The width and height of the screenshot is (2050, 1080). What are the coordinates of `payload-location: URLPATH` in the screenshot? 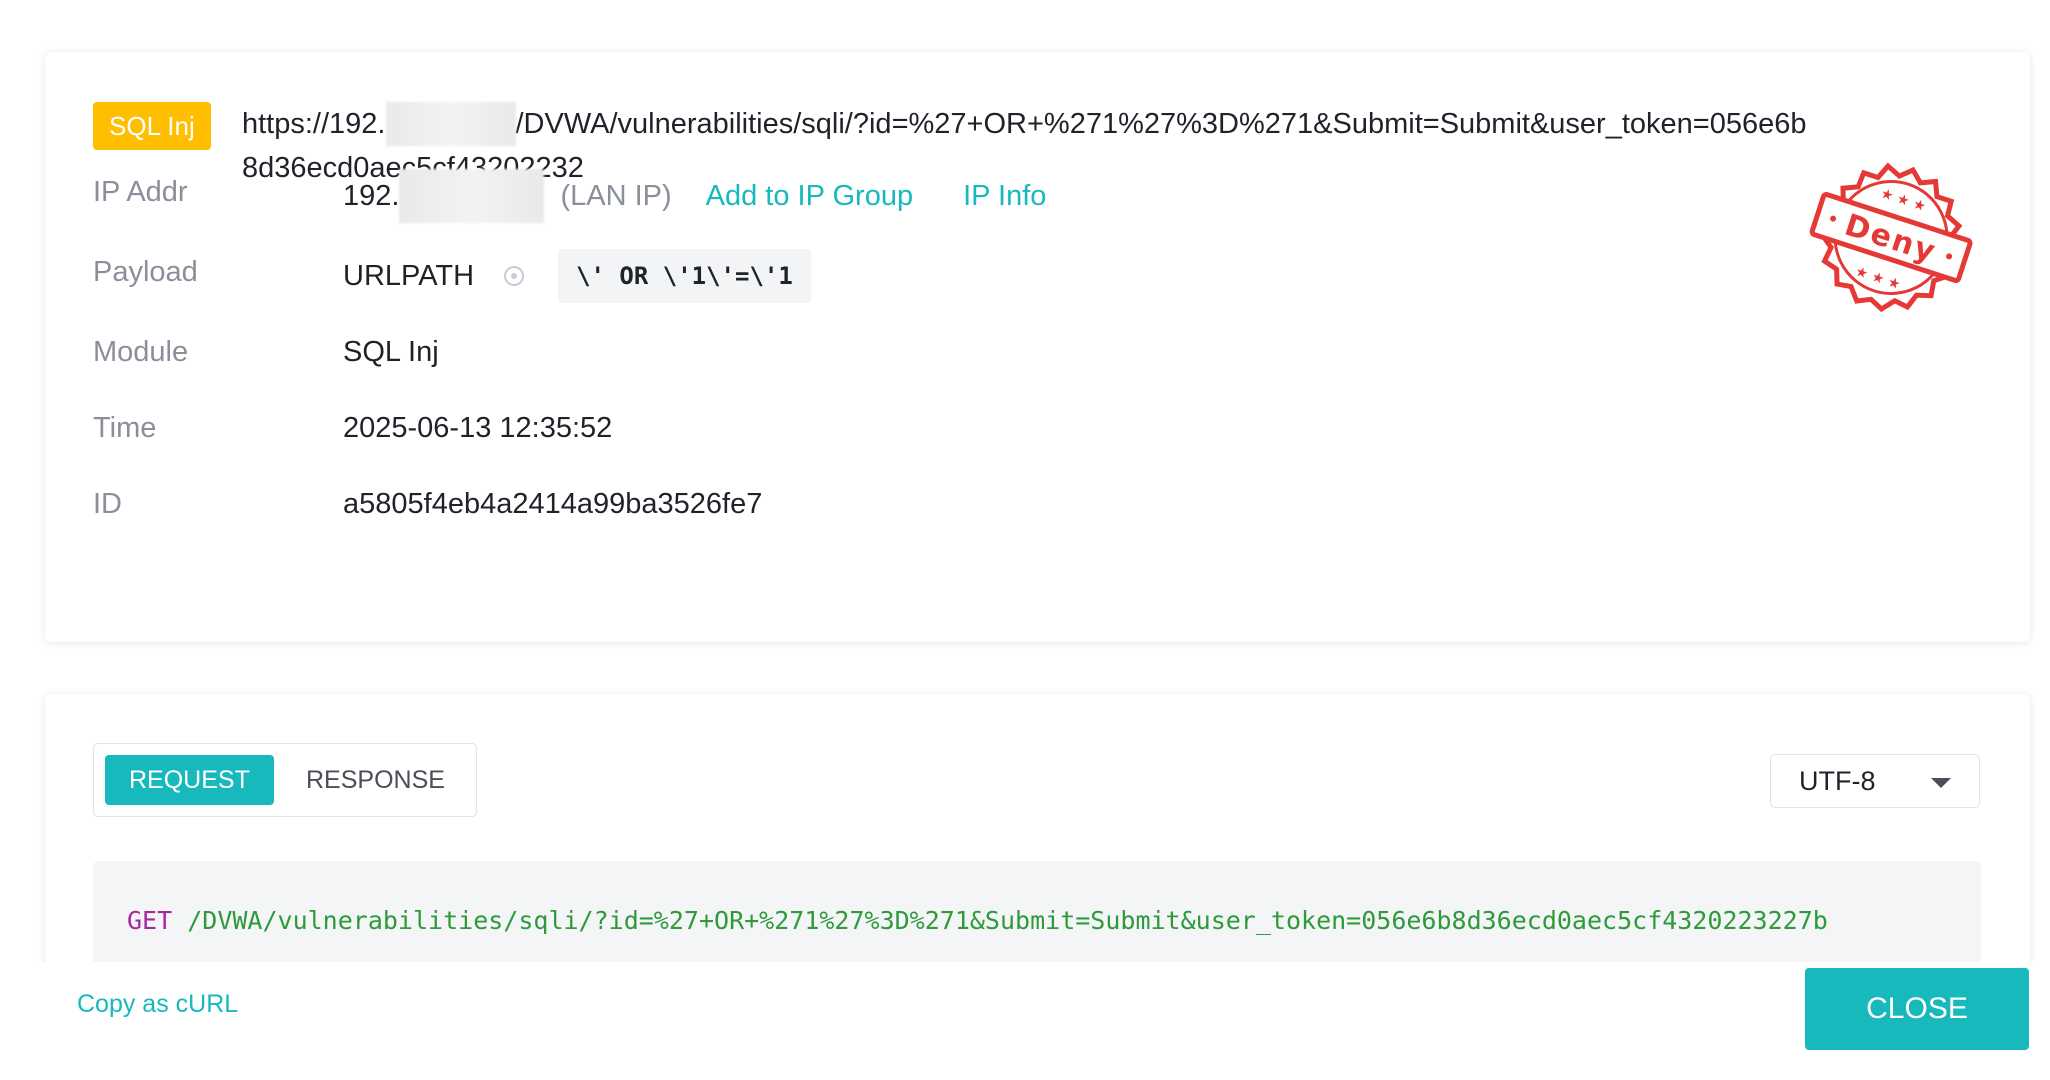 It's located at (409, 275).